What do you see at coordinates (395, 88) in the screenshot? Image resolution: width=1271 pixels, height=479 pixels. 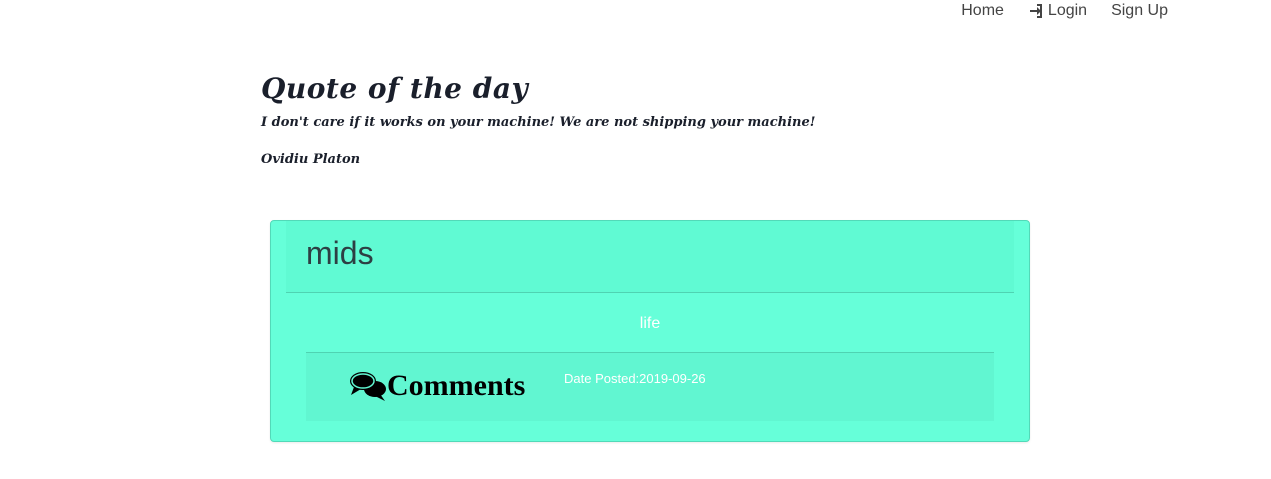 I see `quote-heading: Quote of the day` at bounding box center [395, 88].